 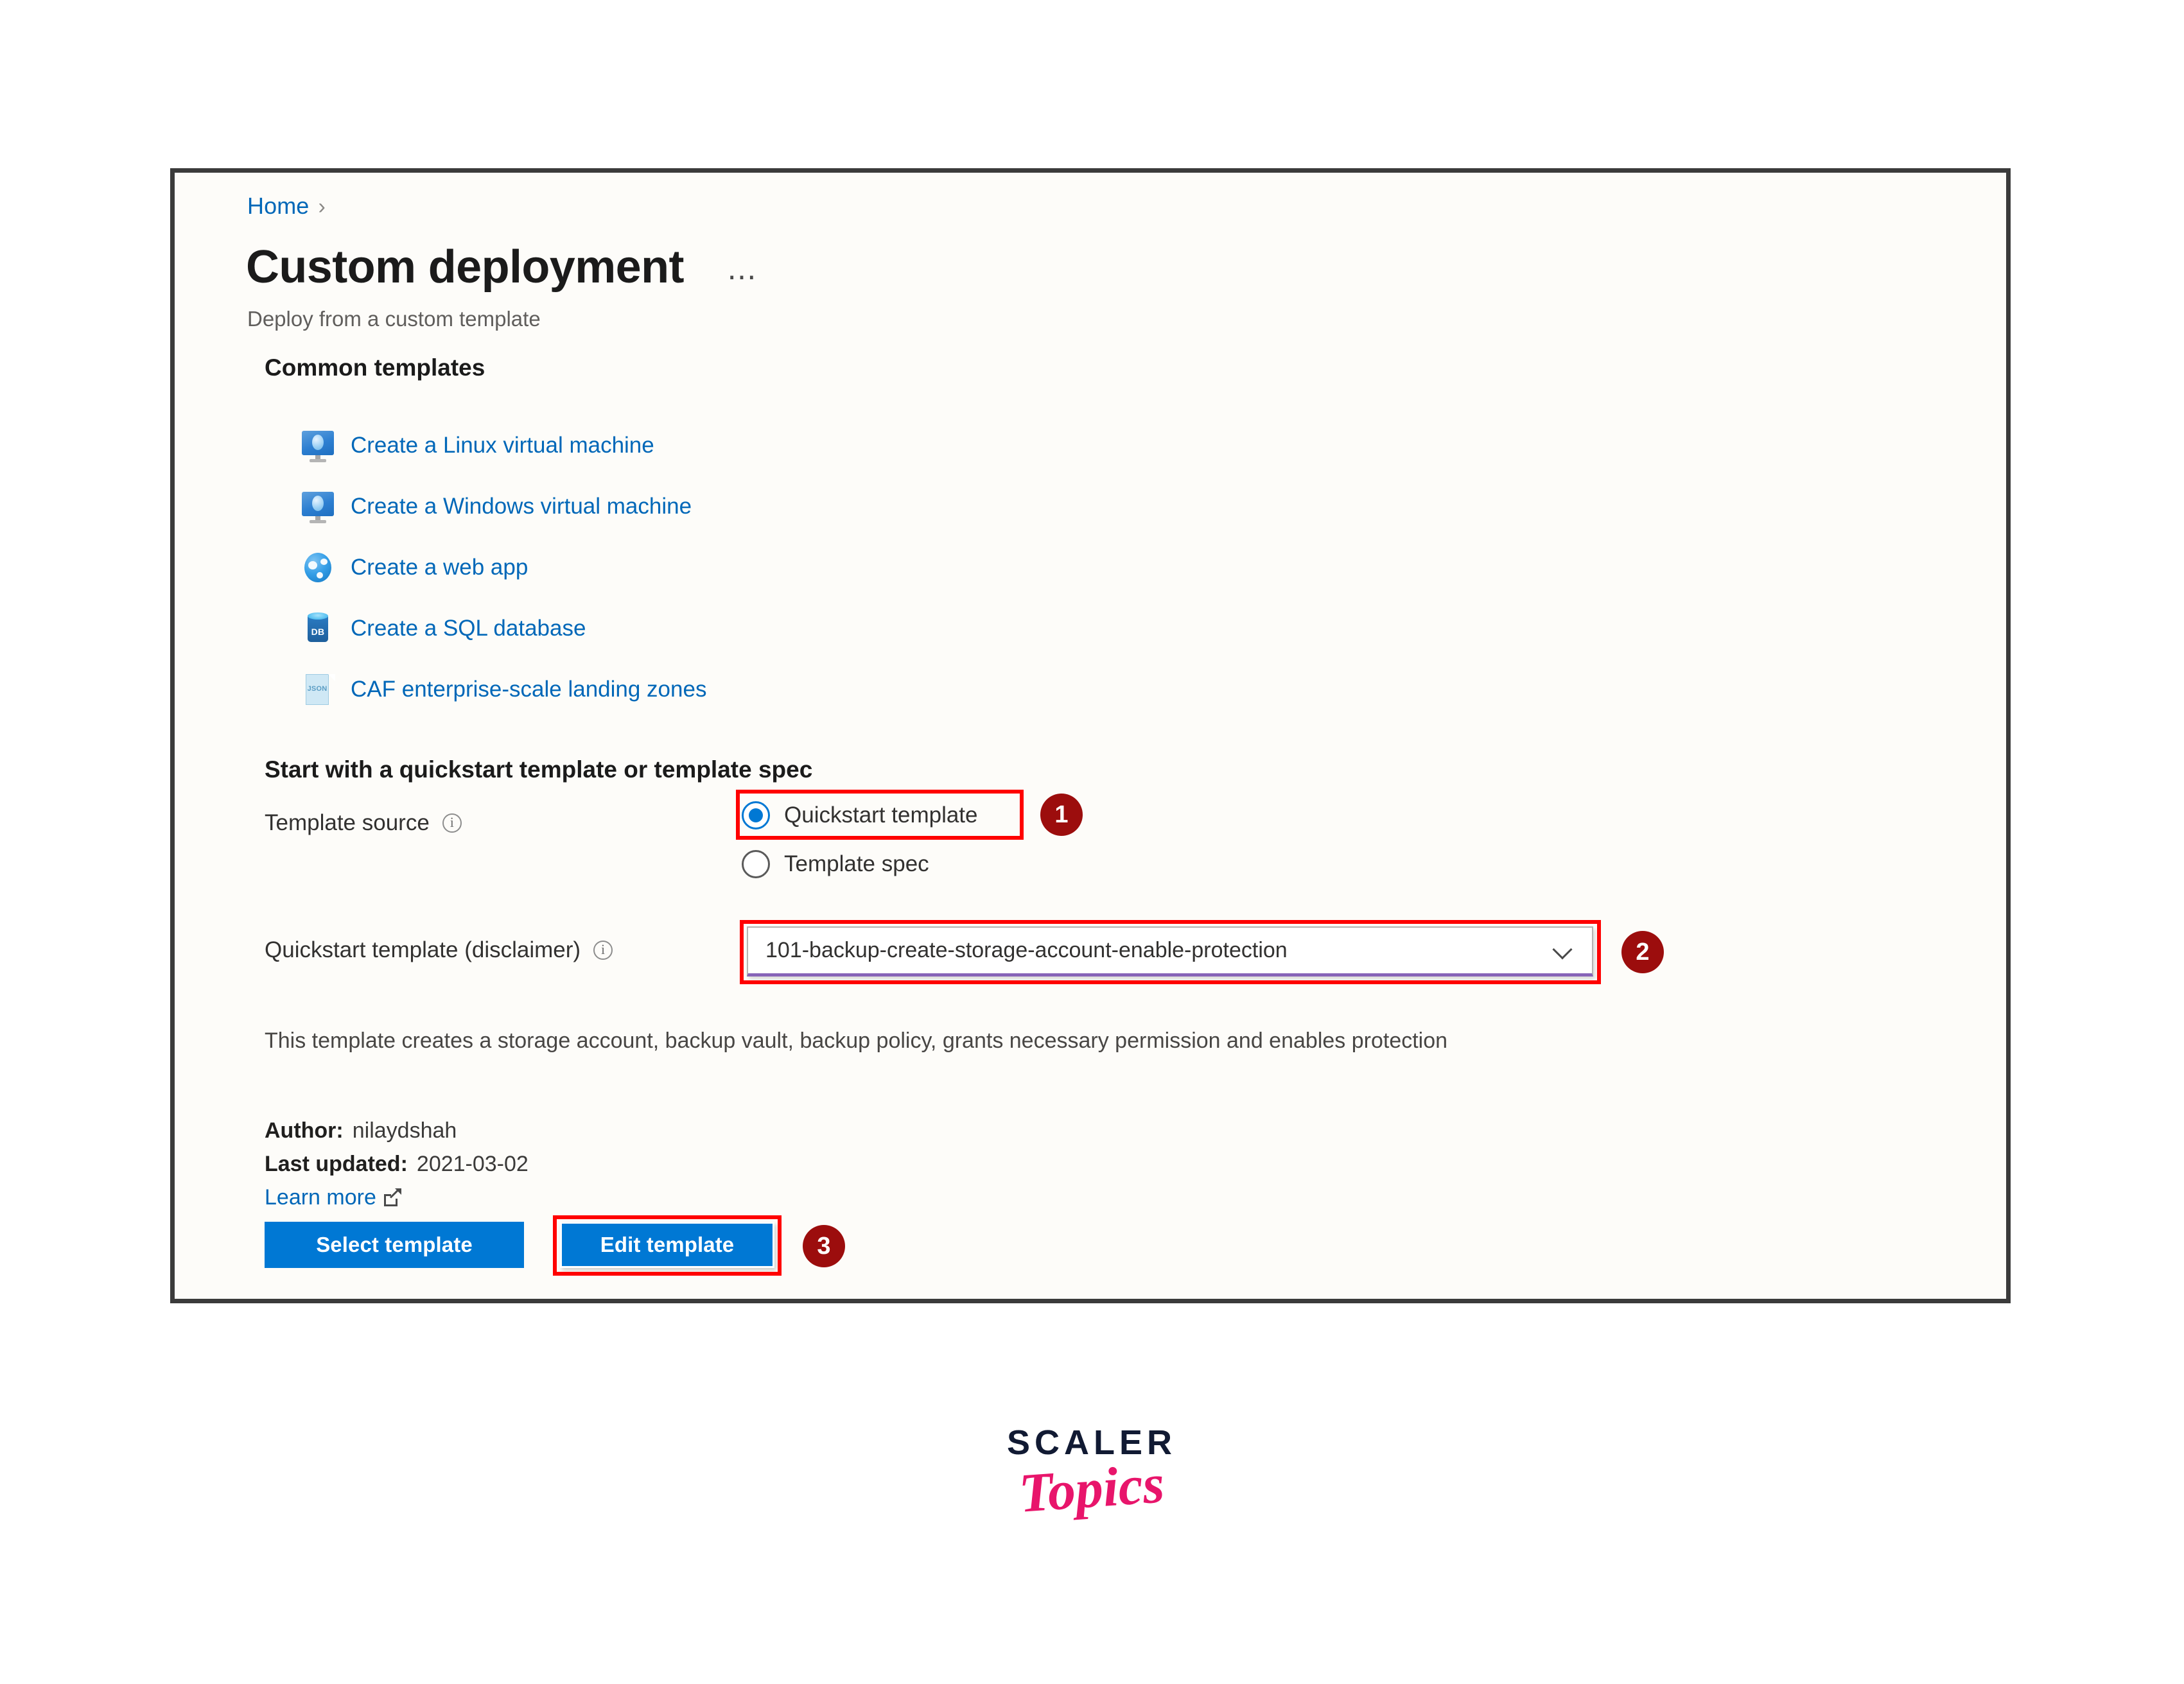 What do you see at coordinates (278, 206) in the screenshot?
I see `breadcrumb-home-link: Home` at bounding box center [278, 206].